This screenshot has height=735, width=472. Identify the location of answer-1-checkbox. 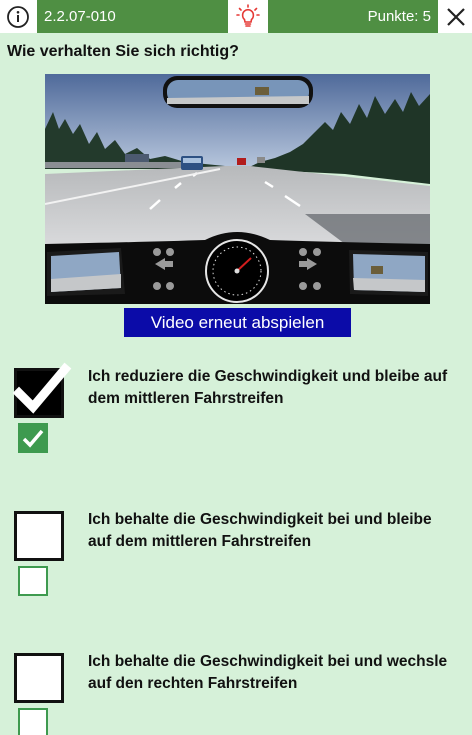
(42, 390).